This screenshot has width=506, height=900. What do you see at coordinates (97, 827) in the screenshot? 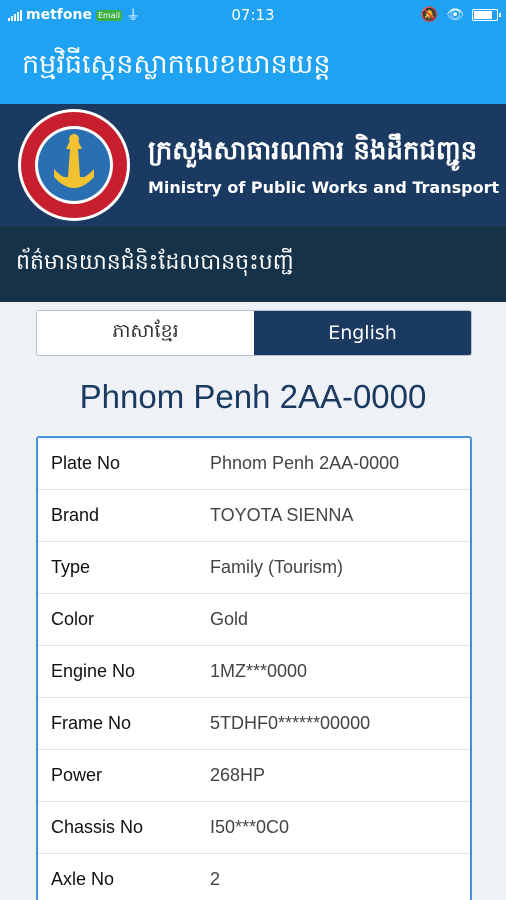
I see `row-label: Chassis No` at bounding box center [97, 827].